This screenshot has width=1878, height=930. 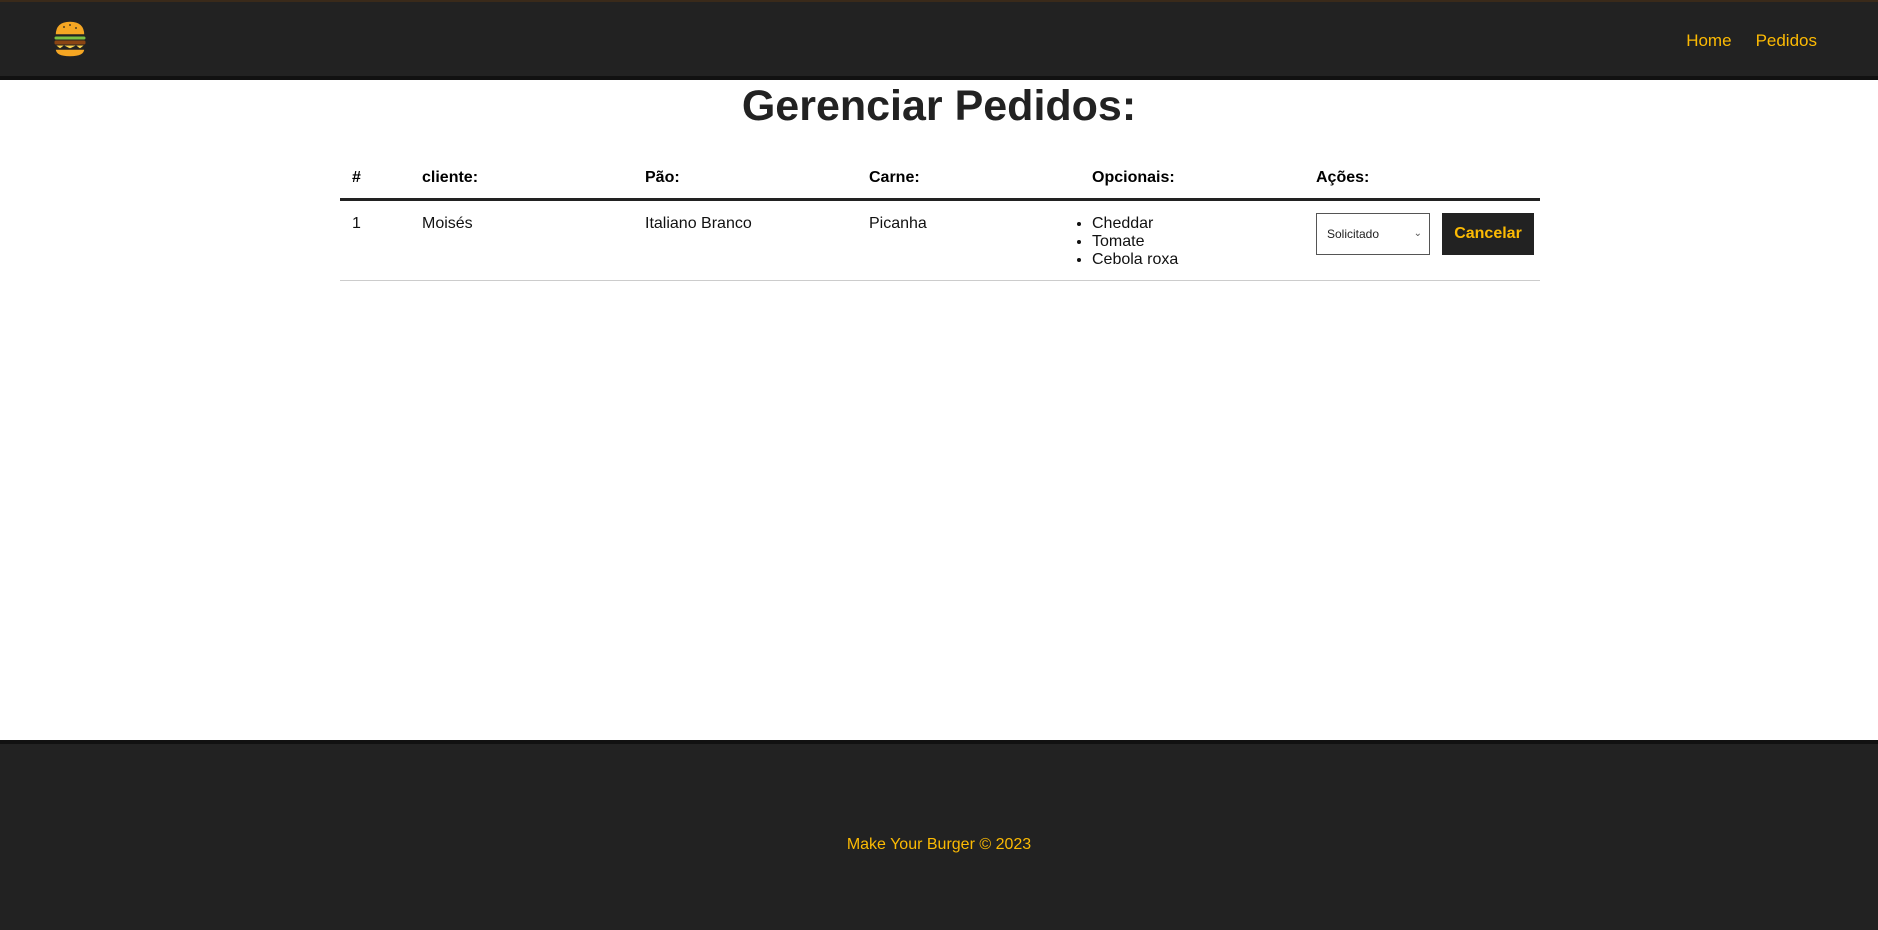 I want to click on top-navbar: Home Pedidos, so click(x=939, y=40).